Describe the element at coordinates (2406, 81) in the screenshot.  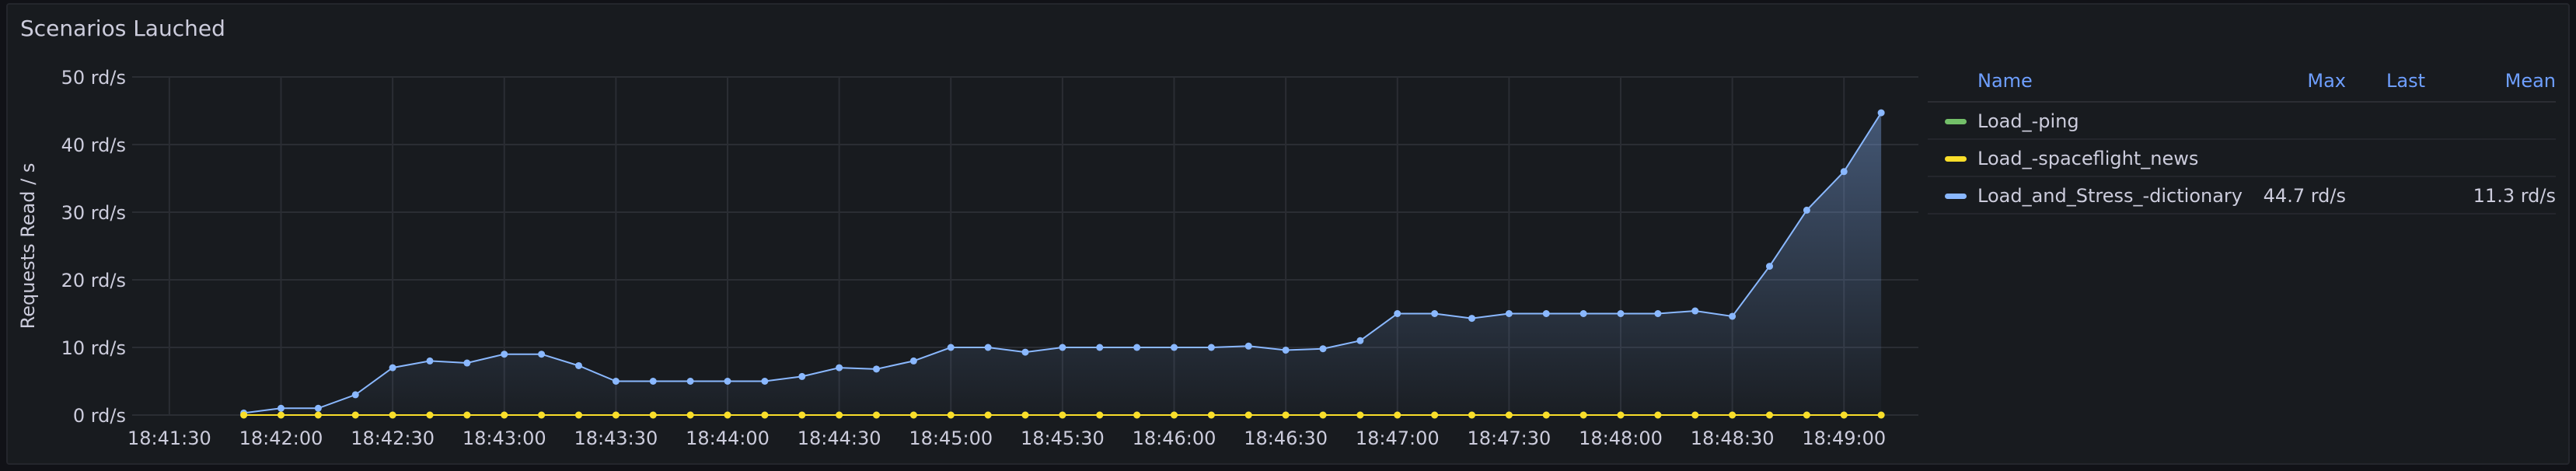
I see `legend-header-last: Last` at that location.